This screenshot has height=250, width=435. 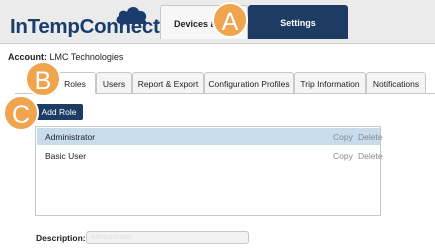 I want to click on app-logo: InTempConnect TM, so click(x=85, y=22).